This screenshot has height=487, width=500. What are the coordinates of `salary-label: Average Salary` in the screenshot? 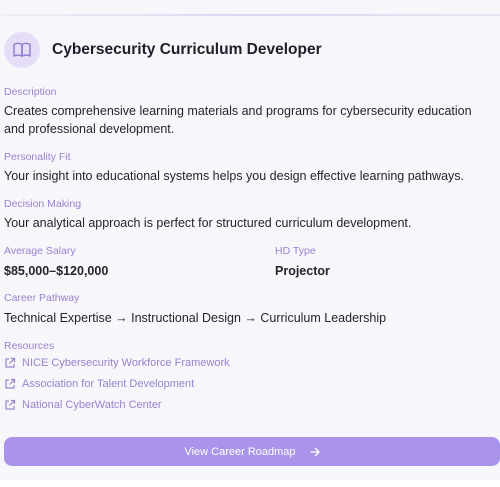 It's located at (40, 251).